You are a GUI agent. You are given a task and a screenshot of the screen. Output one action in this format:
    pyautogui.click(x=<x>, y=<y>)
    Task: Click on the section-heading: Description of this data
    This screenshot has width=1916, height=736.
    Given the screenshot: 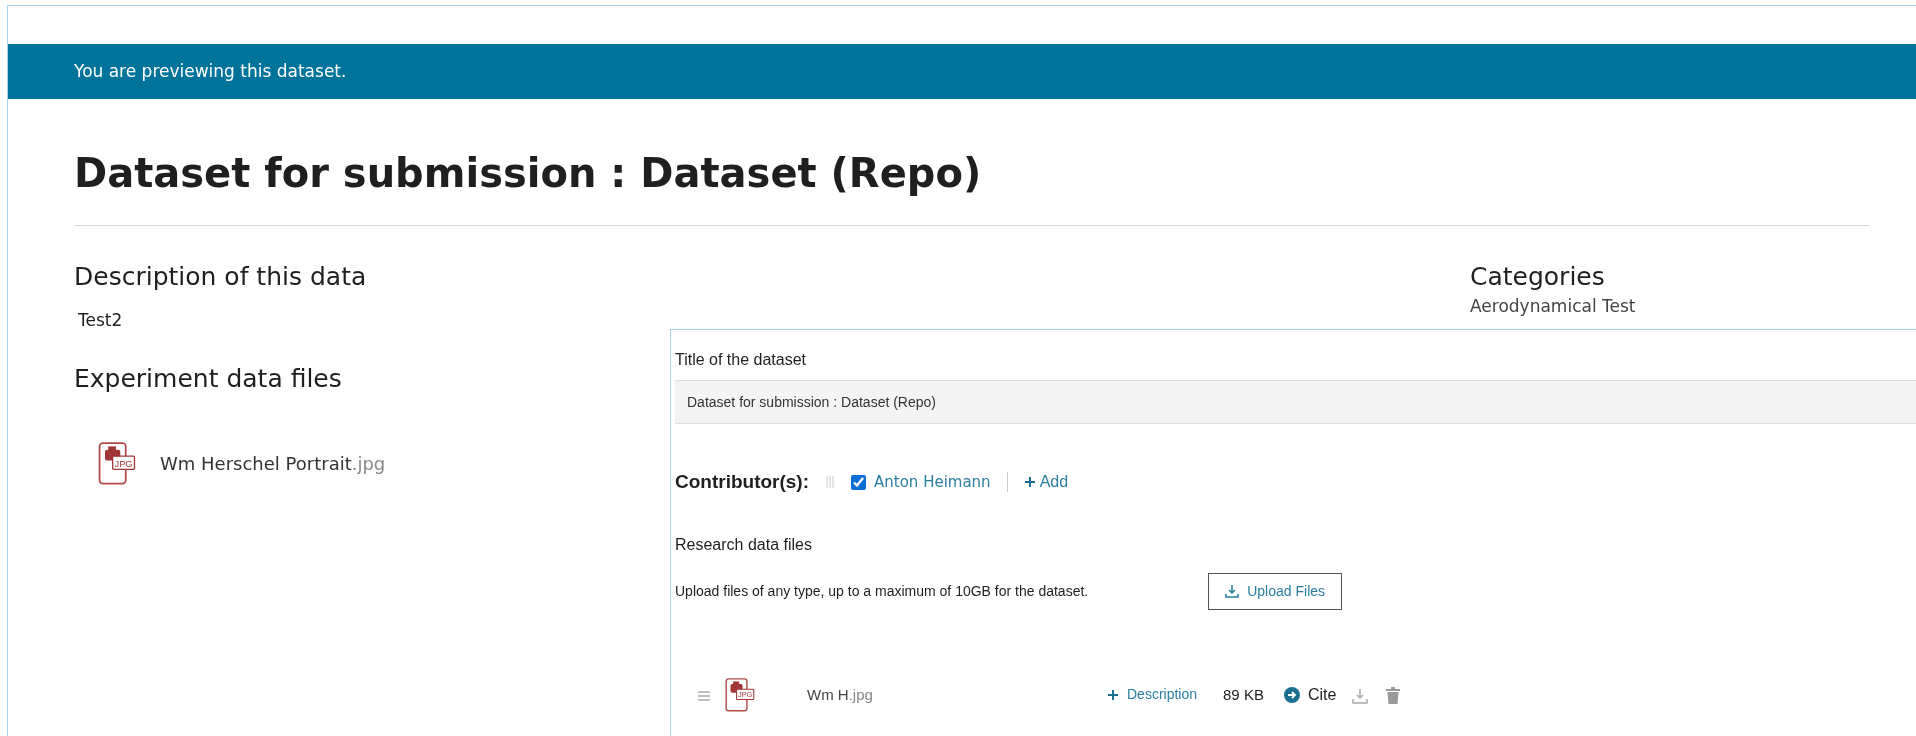 What is the action you would take?
    pyautogui.click(x=220, y=277)
    